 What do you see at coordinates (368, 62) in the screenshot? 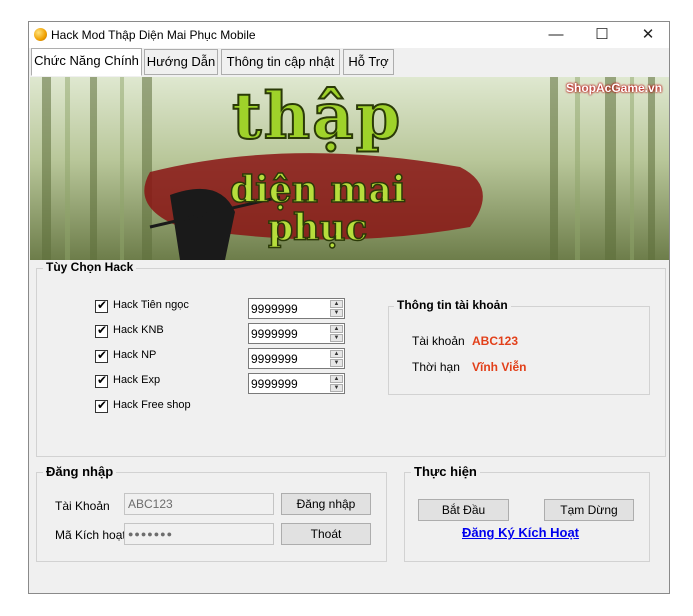
I see `tab-support: Hỗ Trợ` at bounding box center [368, 62].